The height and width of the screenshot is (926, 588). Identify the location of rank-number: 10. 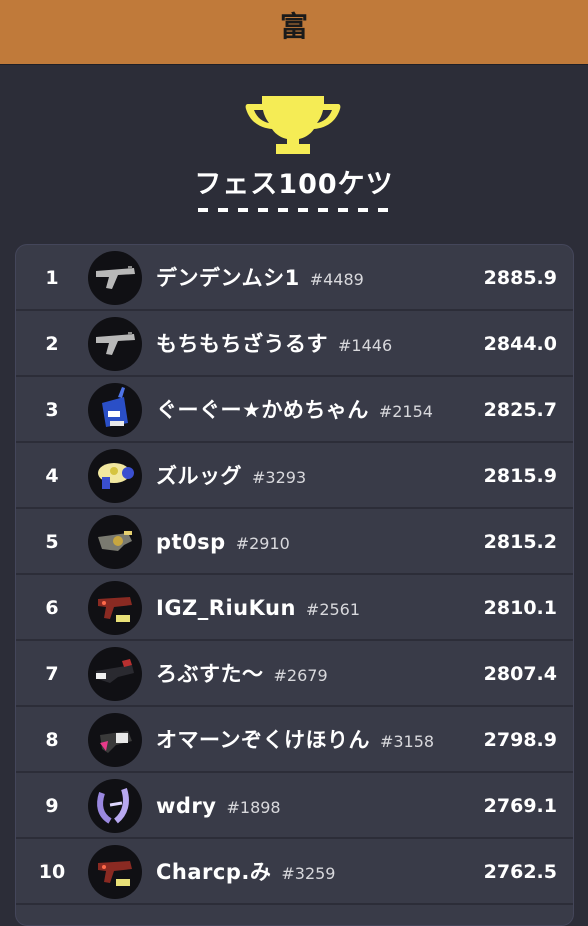
(52, 872).